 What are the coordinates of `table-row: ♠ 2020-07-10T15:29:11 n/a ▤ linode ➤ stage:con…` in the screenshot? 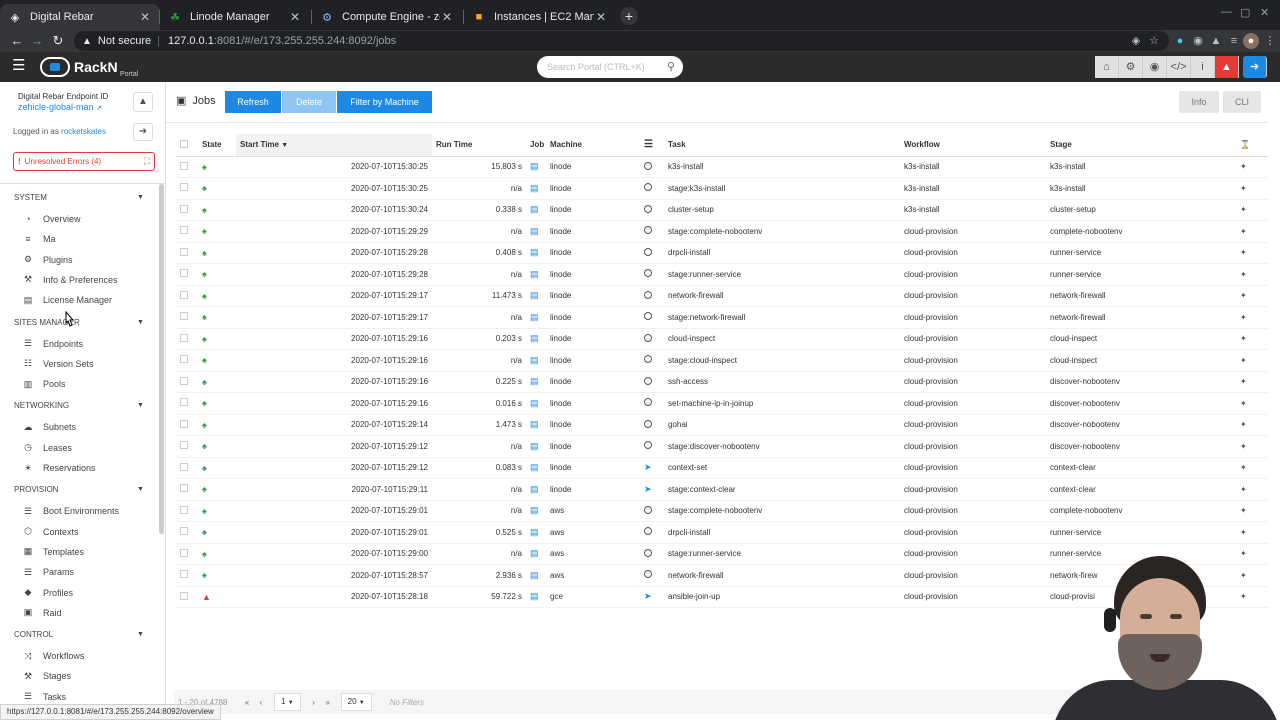 It's located at (722, 489).